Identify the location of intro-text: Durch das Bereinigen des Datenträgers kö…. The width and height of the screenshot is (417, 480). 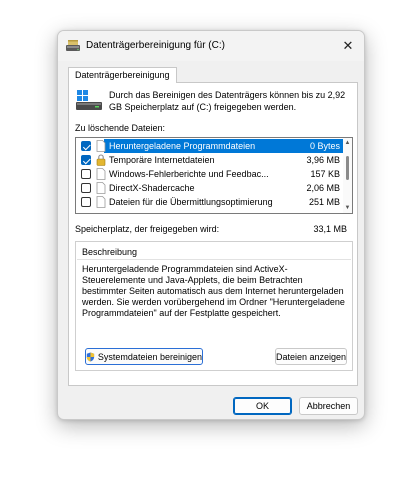
(227, 101).